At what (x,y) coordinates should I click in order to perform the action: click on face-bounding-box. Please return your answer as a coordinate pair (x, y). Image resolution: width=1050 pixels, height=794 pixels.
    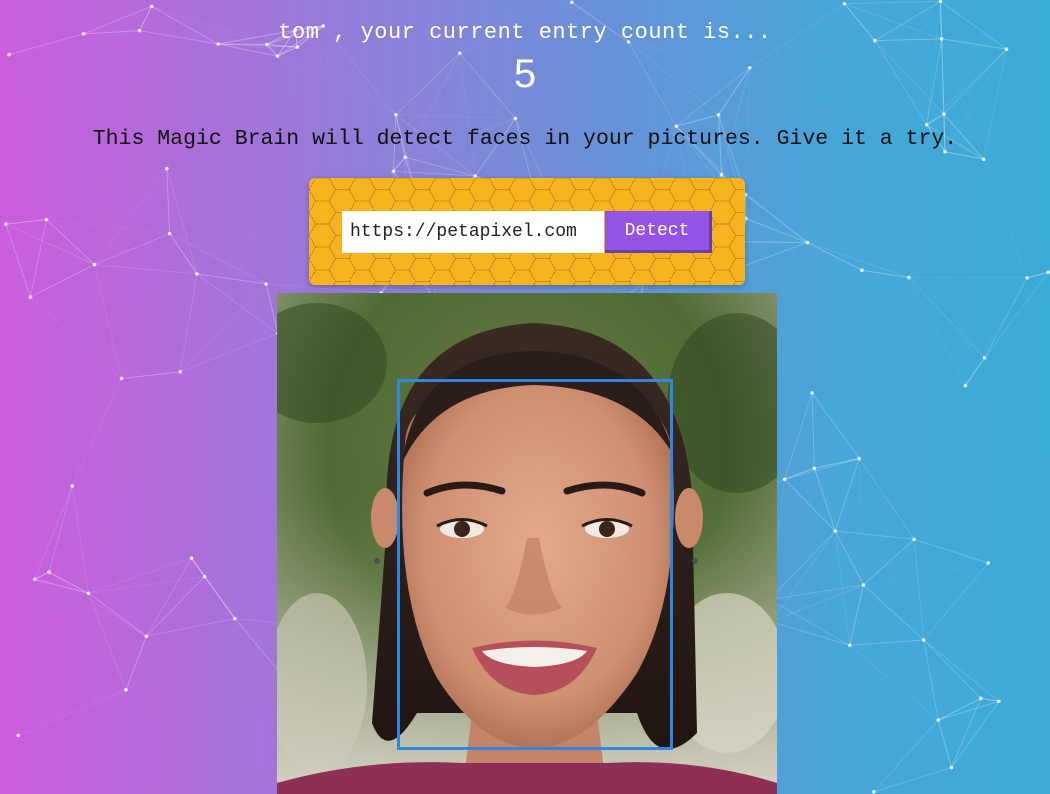
    Looking at the image, I should click on (535, 564).